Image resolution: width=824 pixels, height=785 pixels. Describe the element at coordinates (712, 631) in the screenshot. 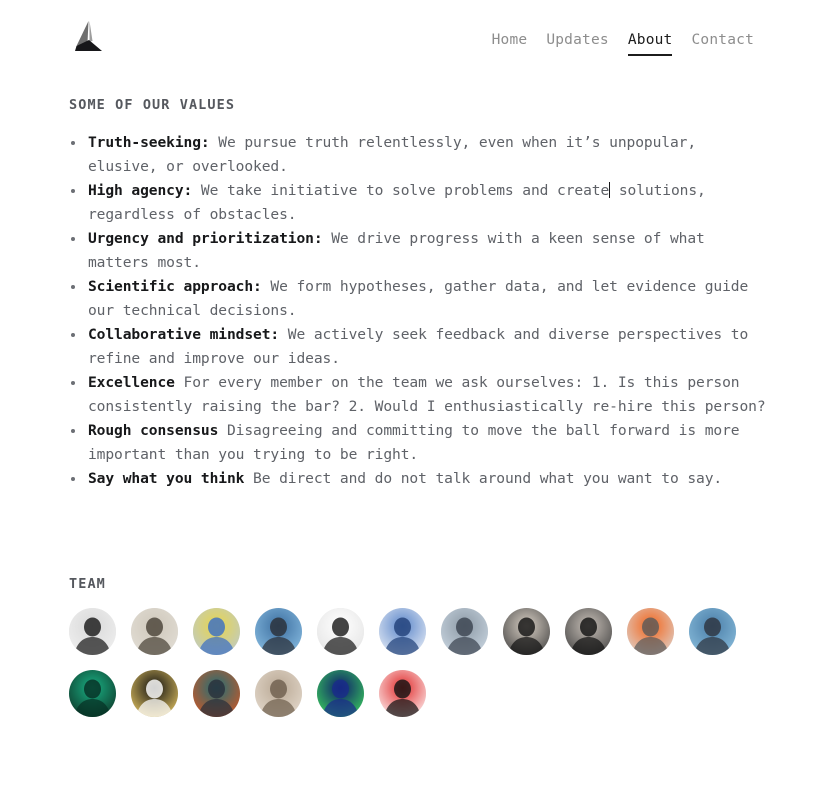

I see `avatar-man-fence-background` at that location.